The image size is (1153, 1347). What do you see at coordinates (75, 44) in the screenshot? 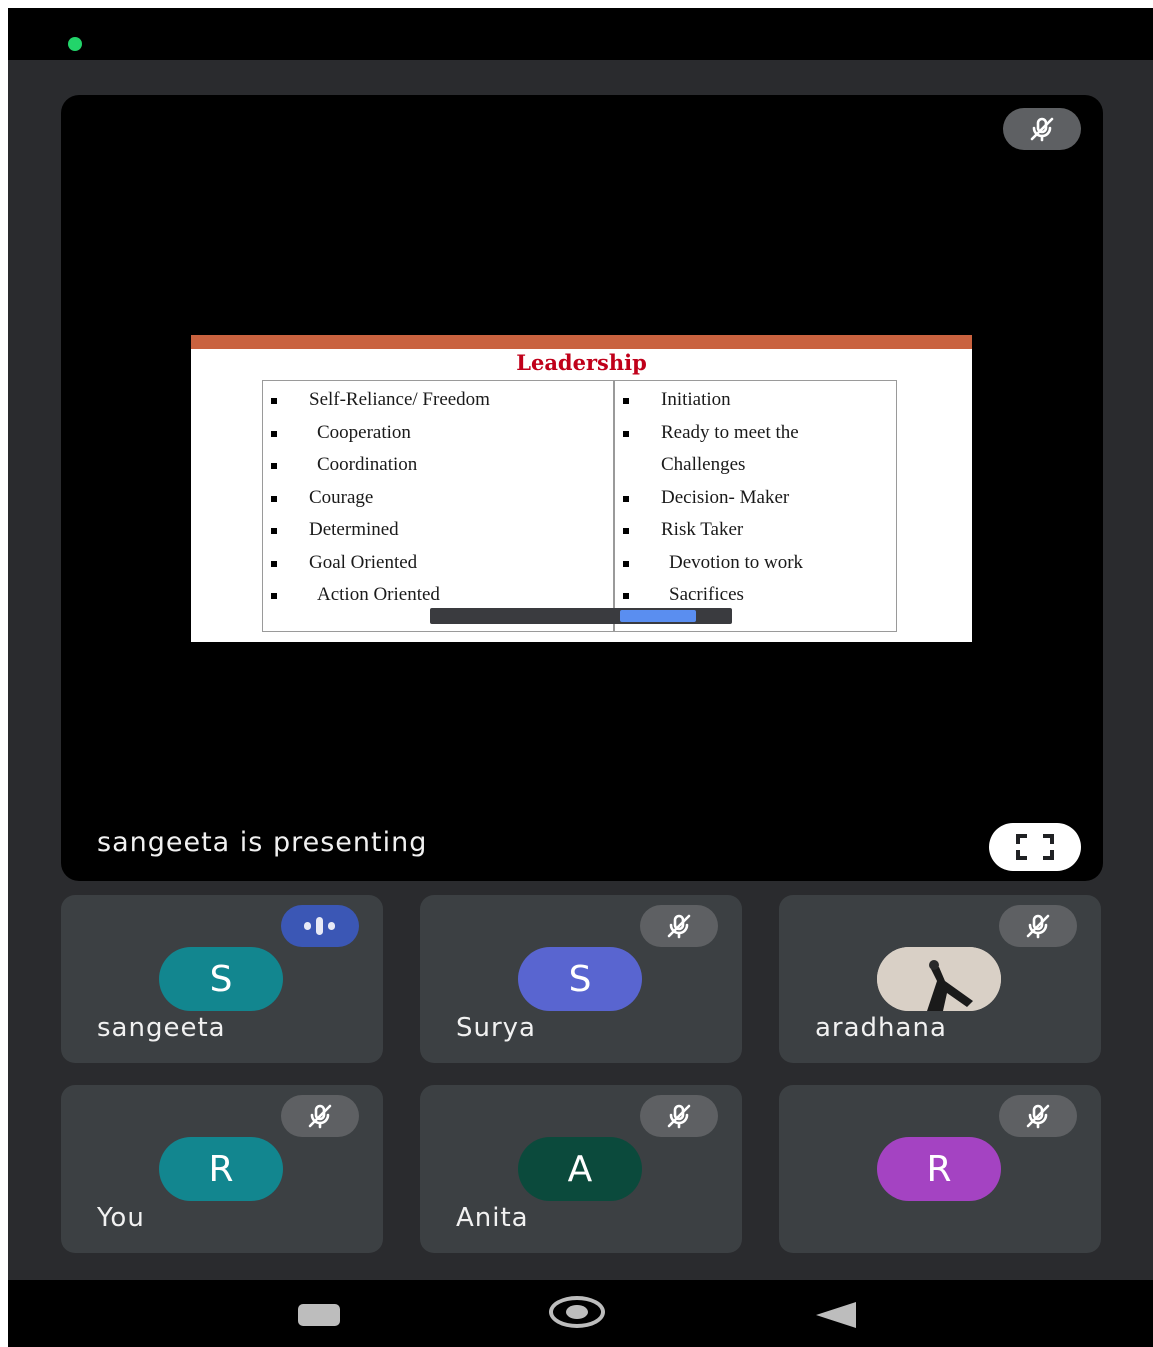
I see `camera-indicator-dot` at bounding box center [75, 44].